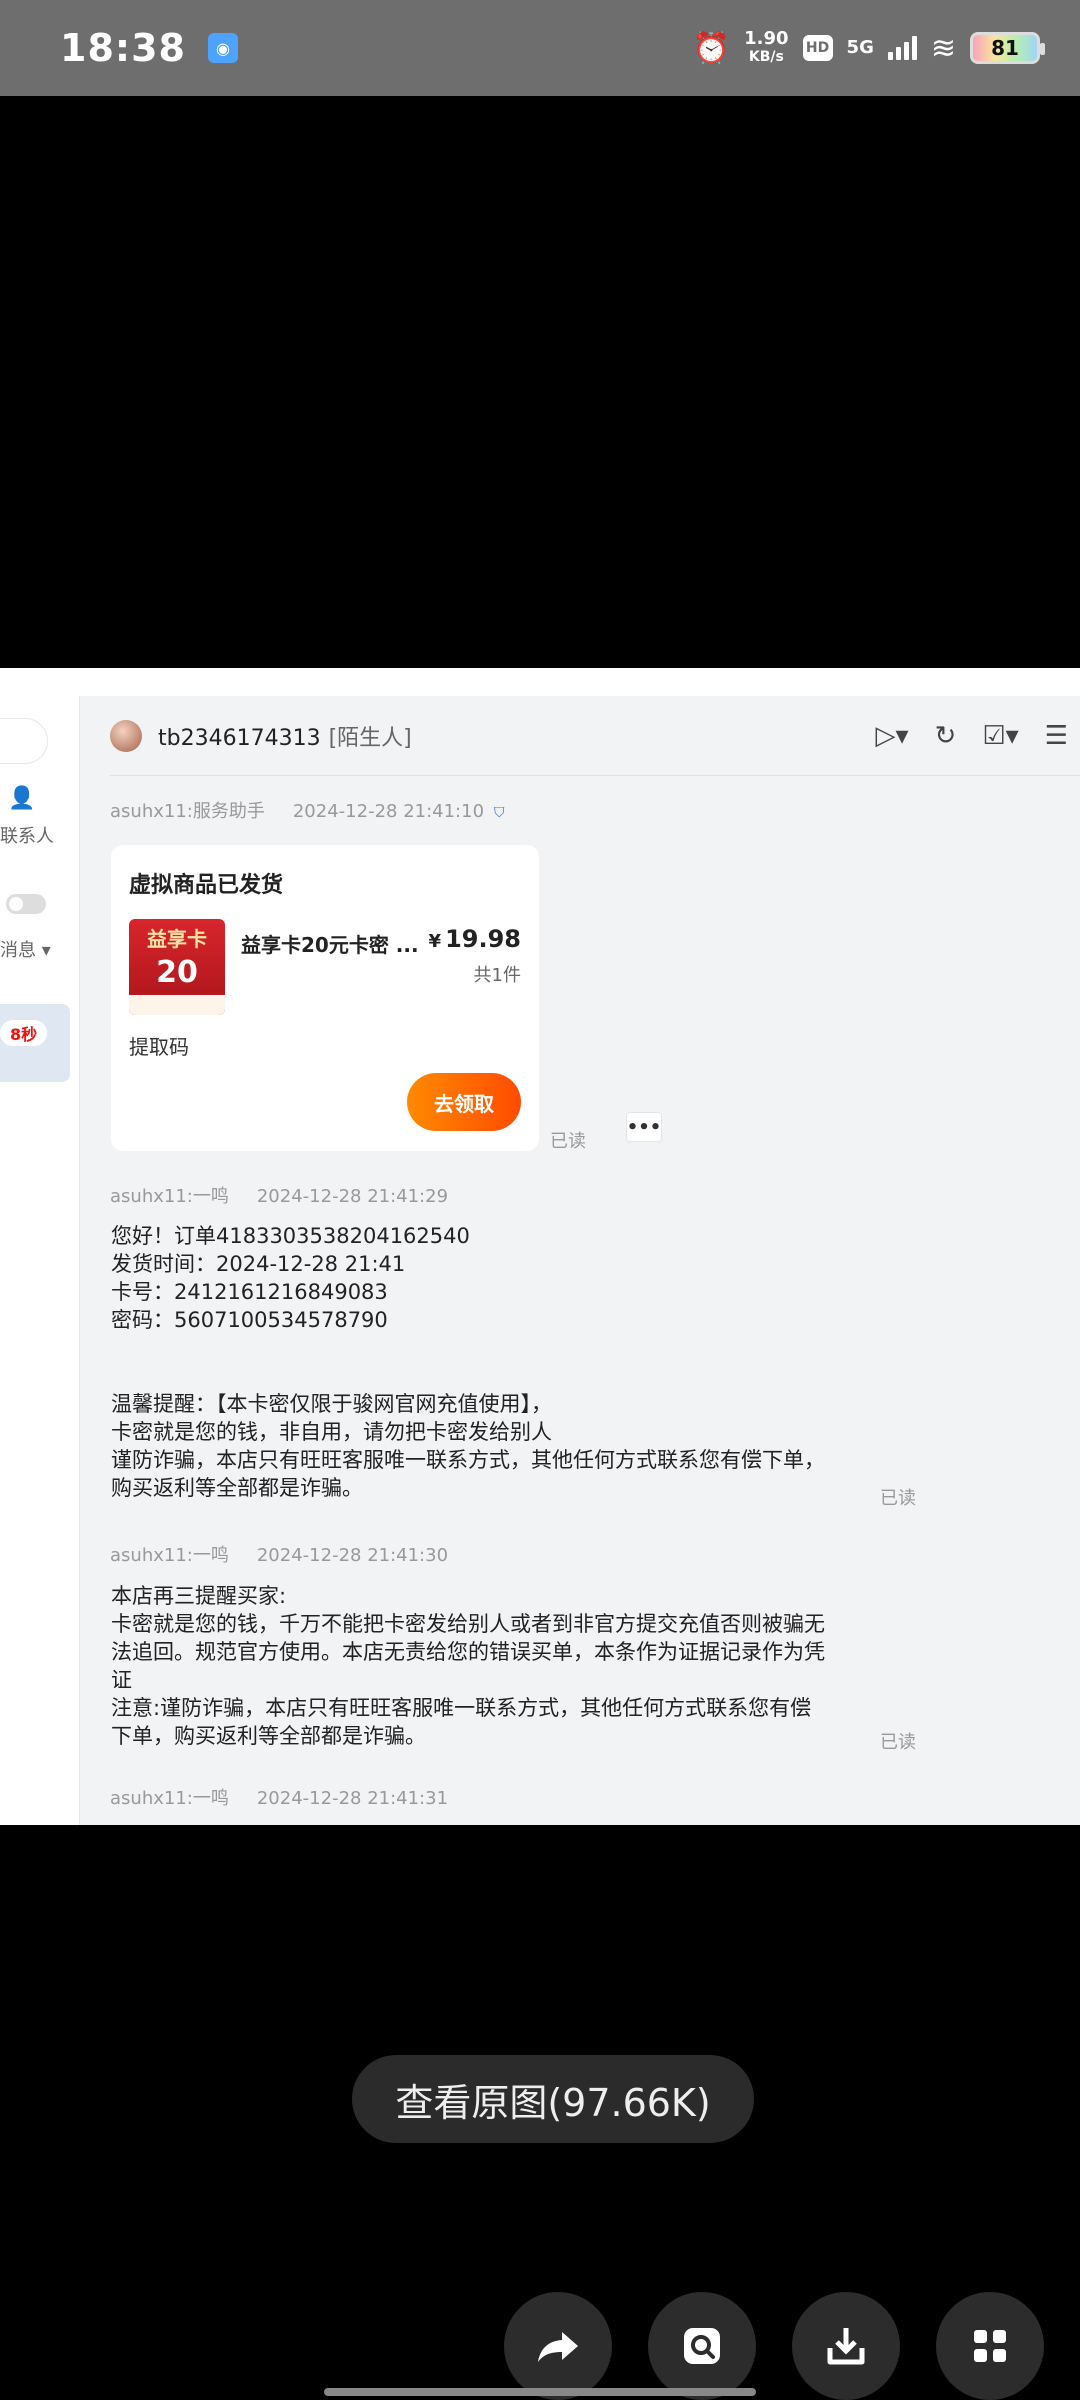 The height and width of the screenshot is (2400, 1080). I want to click on contact-tag: [陌生人], so click(370, 738).